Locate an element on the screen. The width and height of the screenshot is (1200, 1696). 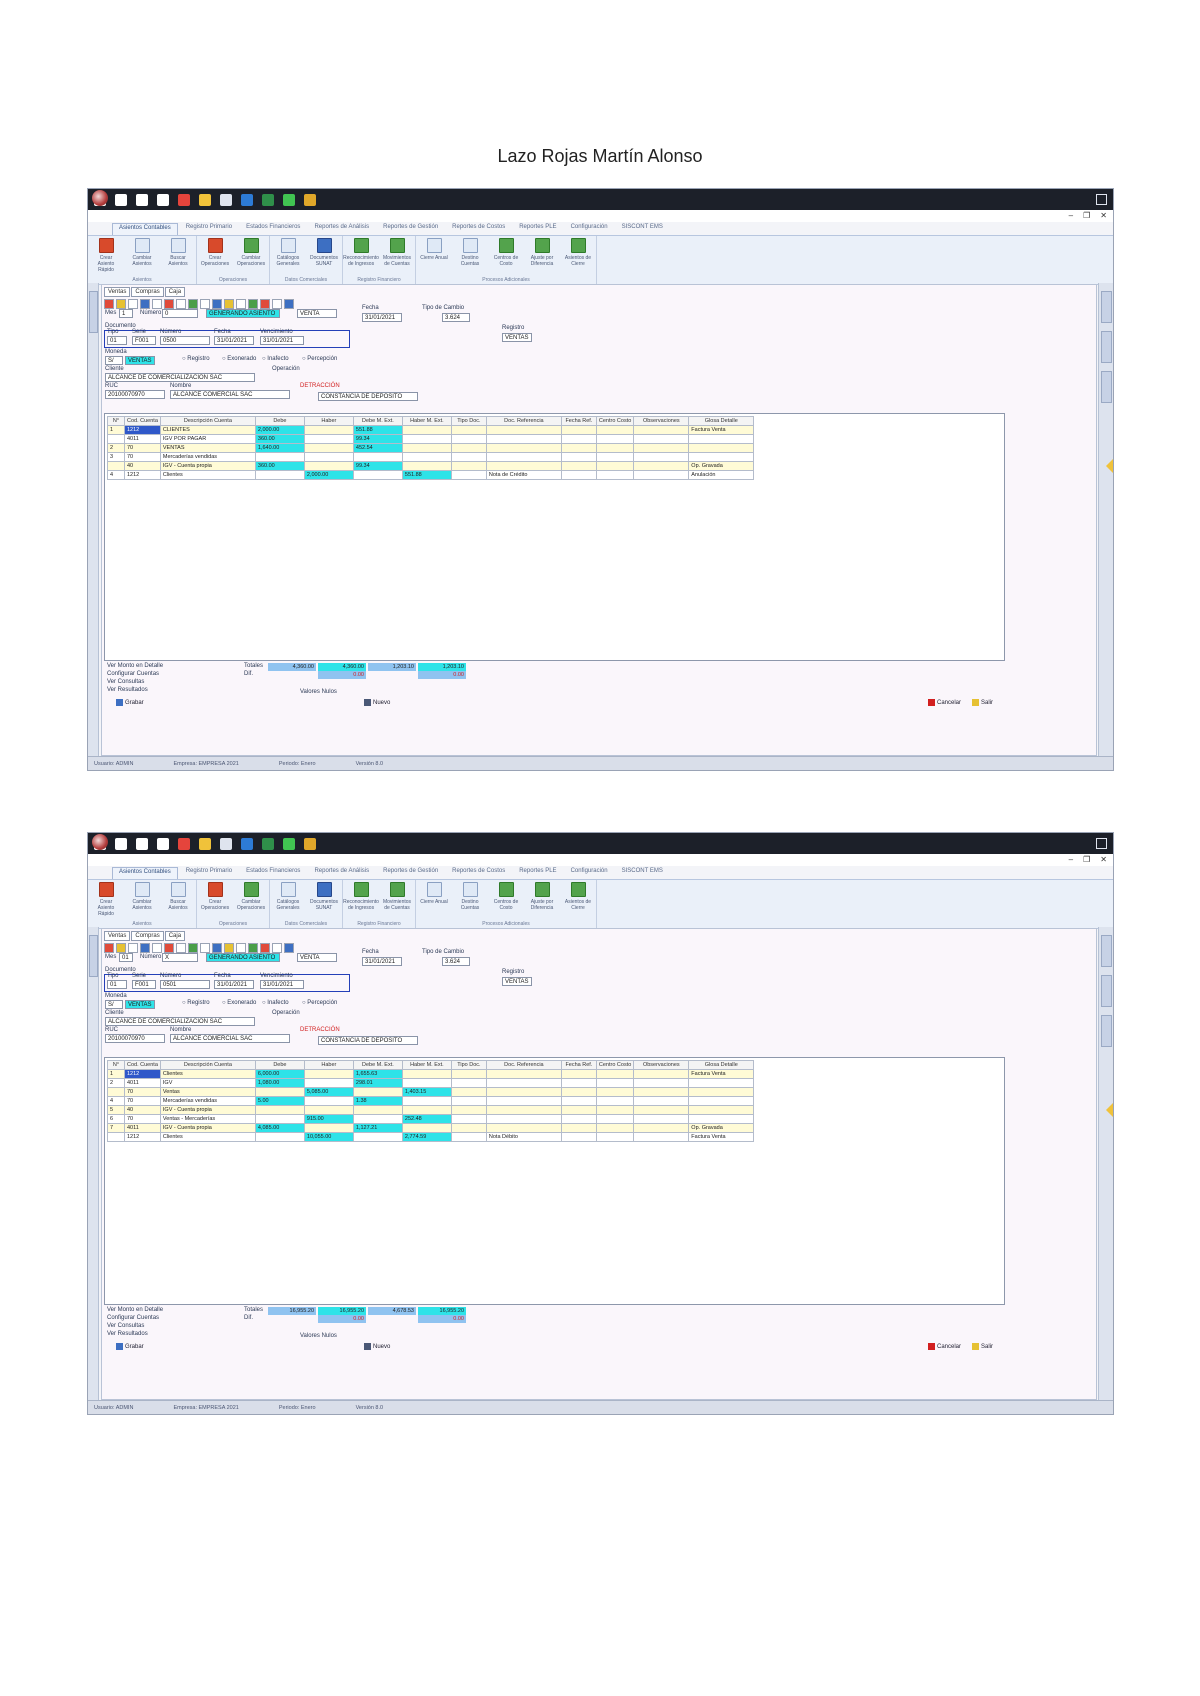
moneda-field: S/ is located at coordinates (114, 360).